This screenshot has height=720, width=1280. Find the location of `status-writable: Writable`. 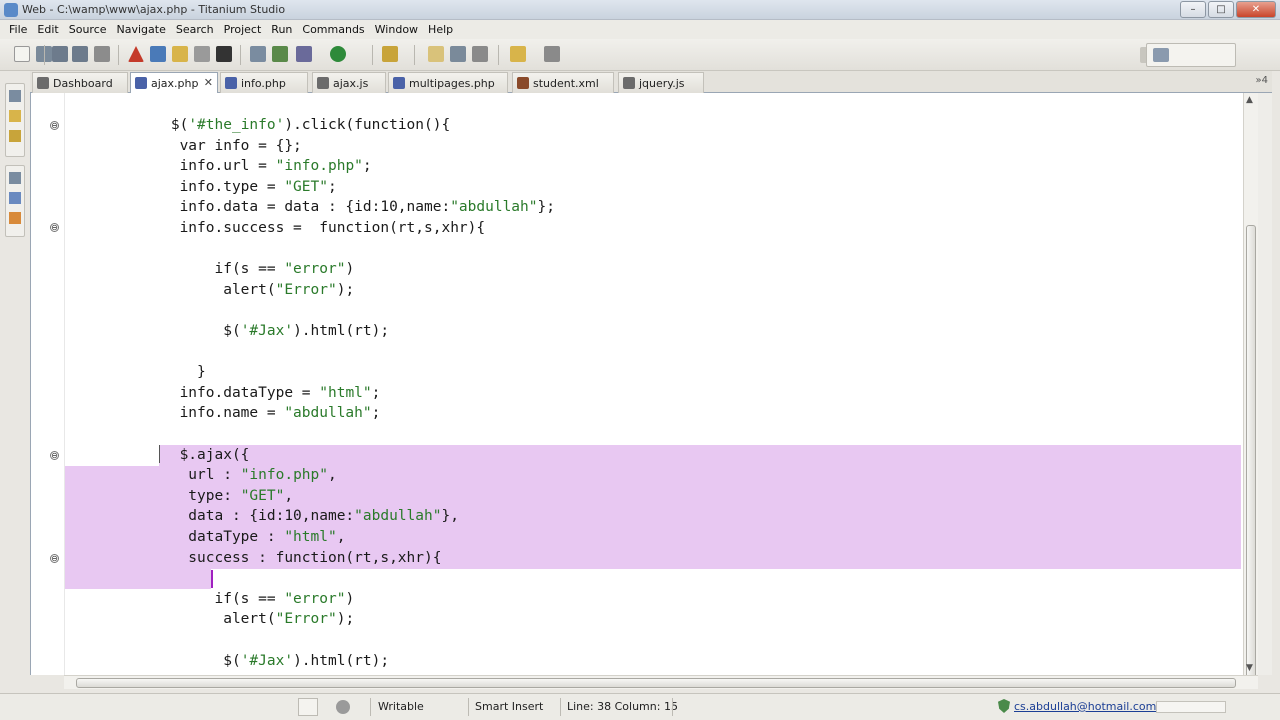

status-writable: Writable is located at coordinates (401, 706).